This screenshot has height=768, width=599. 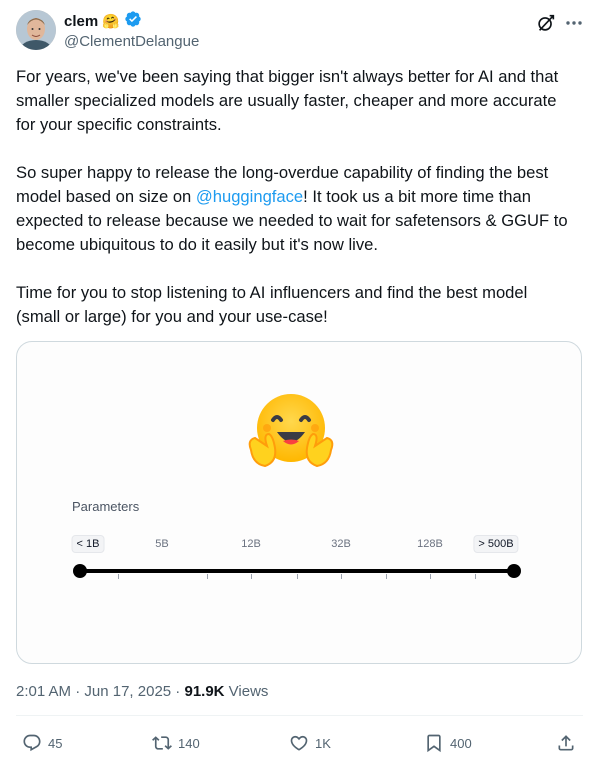 I want to click on reply-button: 45, so click(x=42, y=743).